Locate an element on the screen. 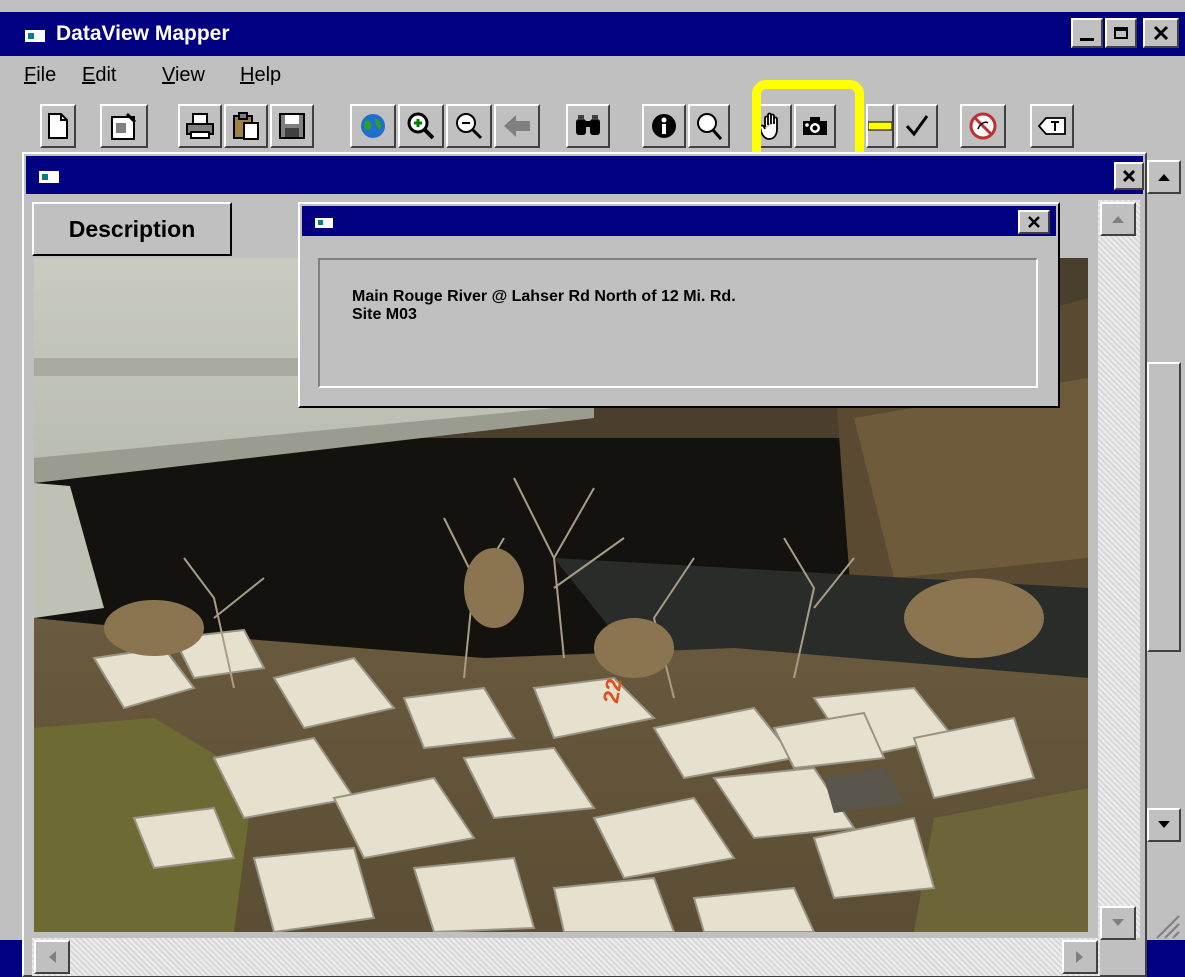 This screenshot has height=977, width=1185. photo-scroll-up-button is located at coordinates (1118, 219).